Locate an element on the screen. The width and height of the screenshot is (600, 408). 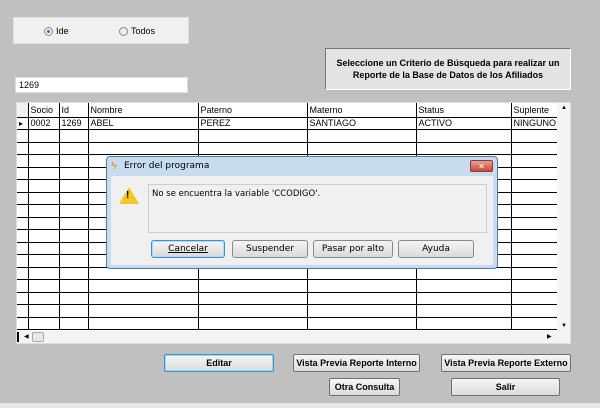
search-input: 1269 is located at coordinates (101, 85).